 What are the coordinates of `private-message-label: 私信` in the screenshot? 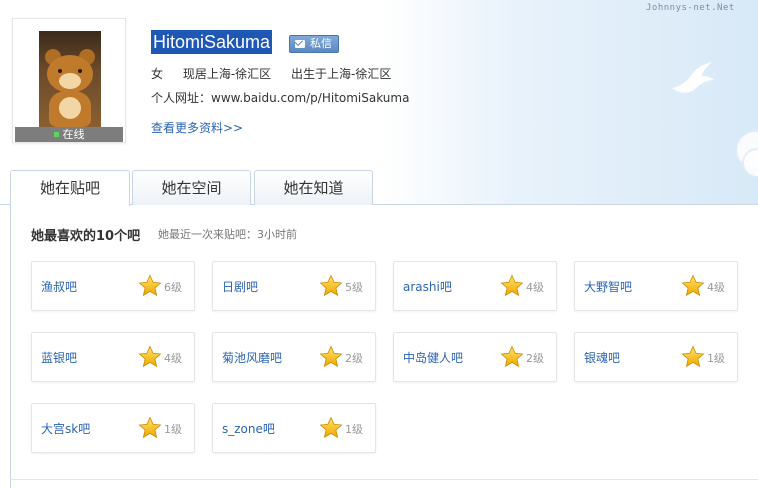 It's located at (321, 43).